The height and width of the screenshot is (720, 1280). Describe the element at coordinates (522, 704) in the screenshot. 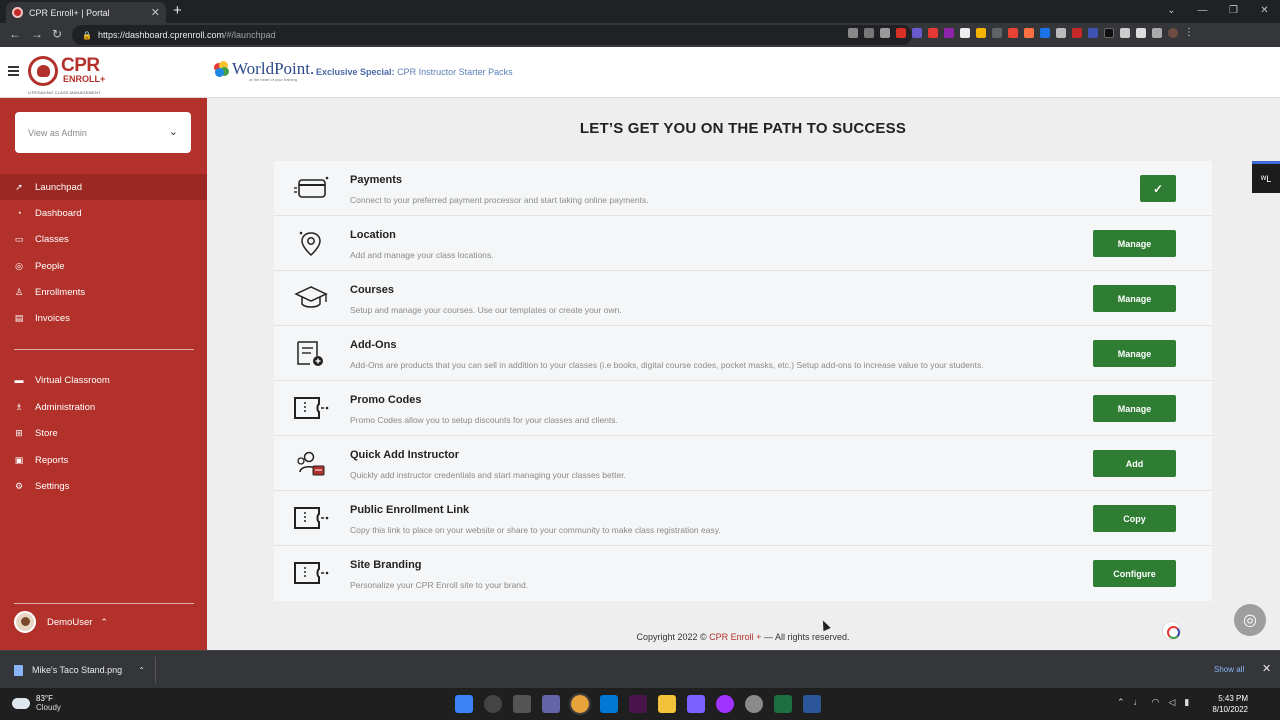

I see `task-view-icon` at that location.